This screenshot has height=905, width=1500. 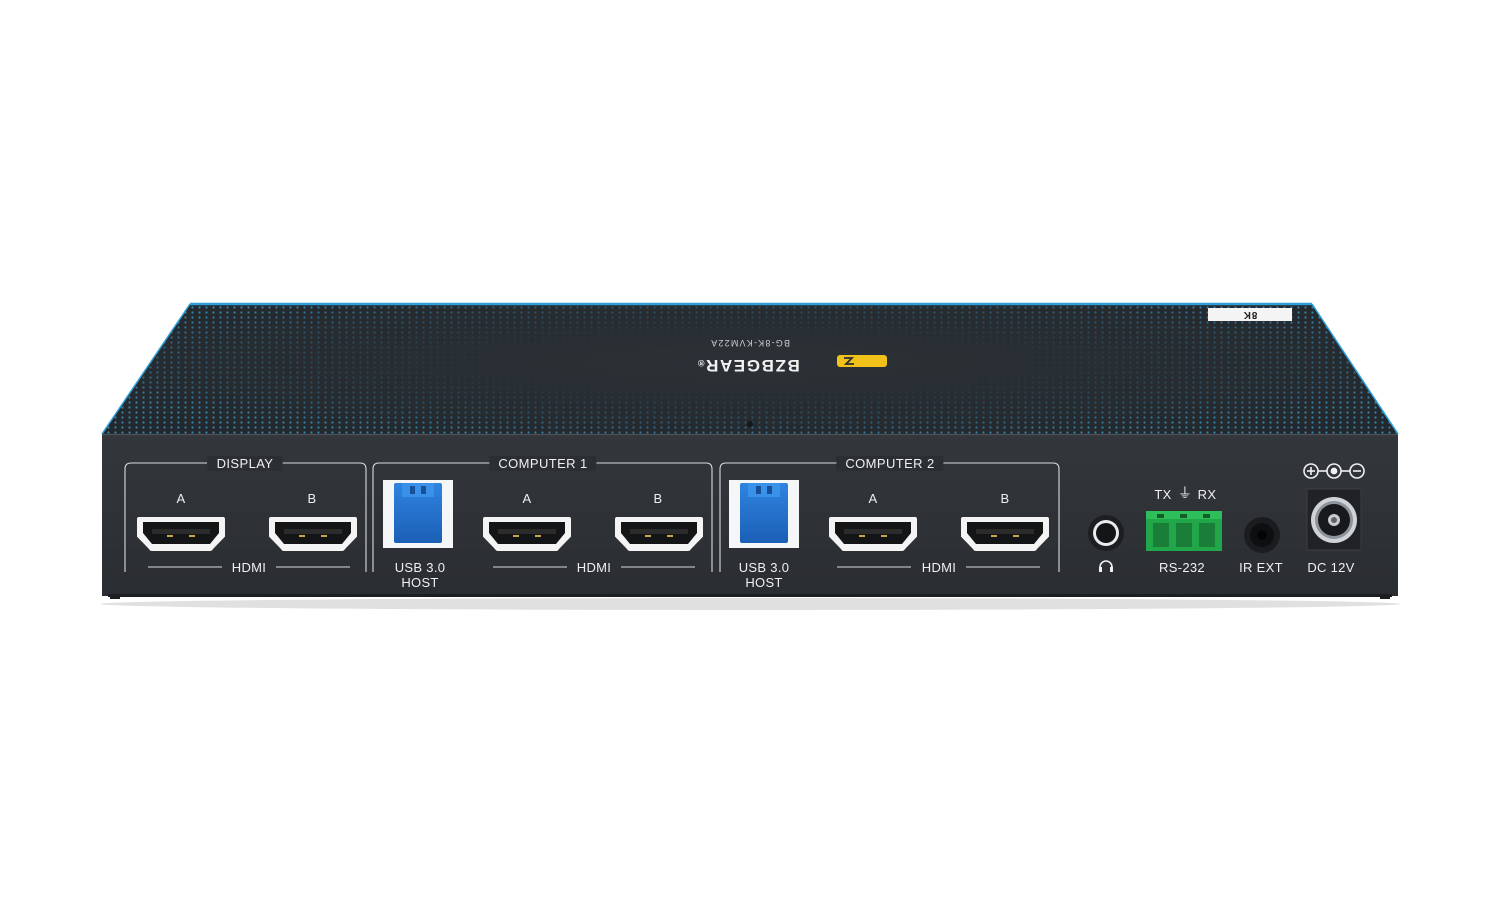 What do you see at coordinates (764, 514) in the screenshot?
I see `usb-port-computer2` at bounding box center [764, 514].